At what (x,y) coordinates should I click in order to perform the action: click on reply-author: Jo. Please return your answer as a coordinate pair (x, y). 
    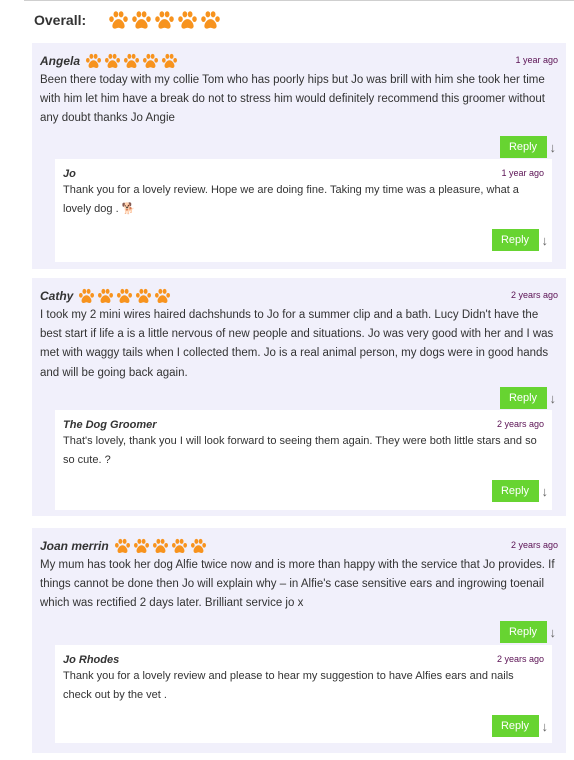
    Looking at the image, I should click on (69, 174).